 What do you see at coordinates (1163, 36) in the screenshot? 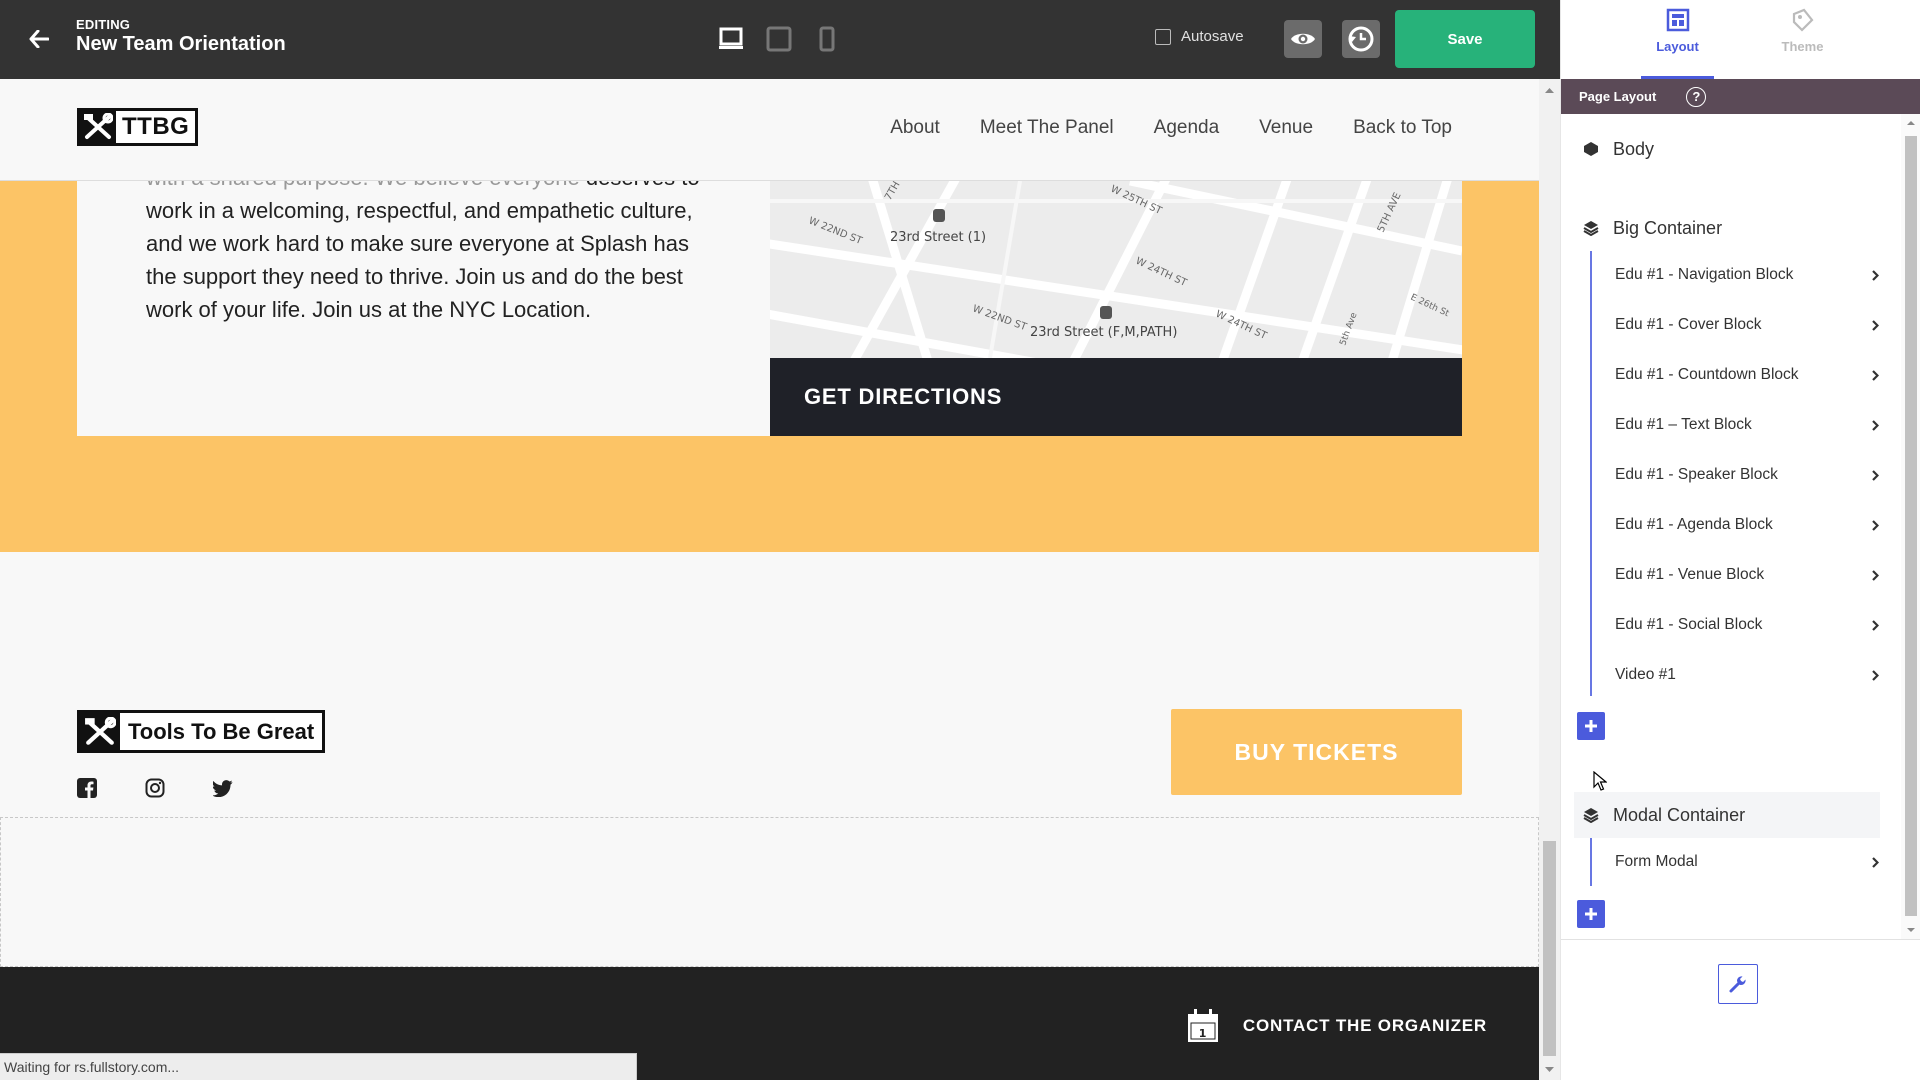
I see `autosave-checkbox` at bounding box center [1163, 36].